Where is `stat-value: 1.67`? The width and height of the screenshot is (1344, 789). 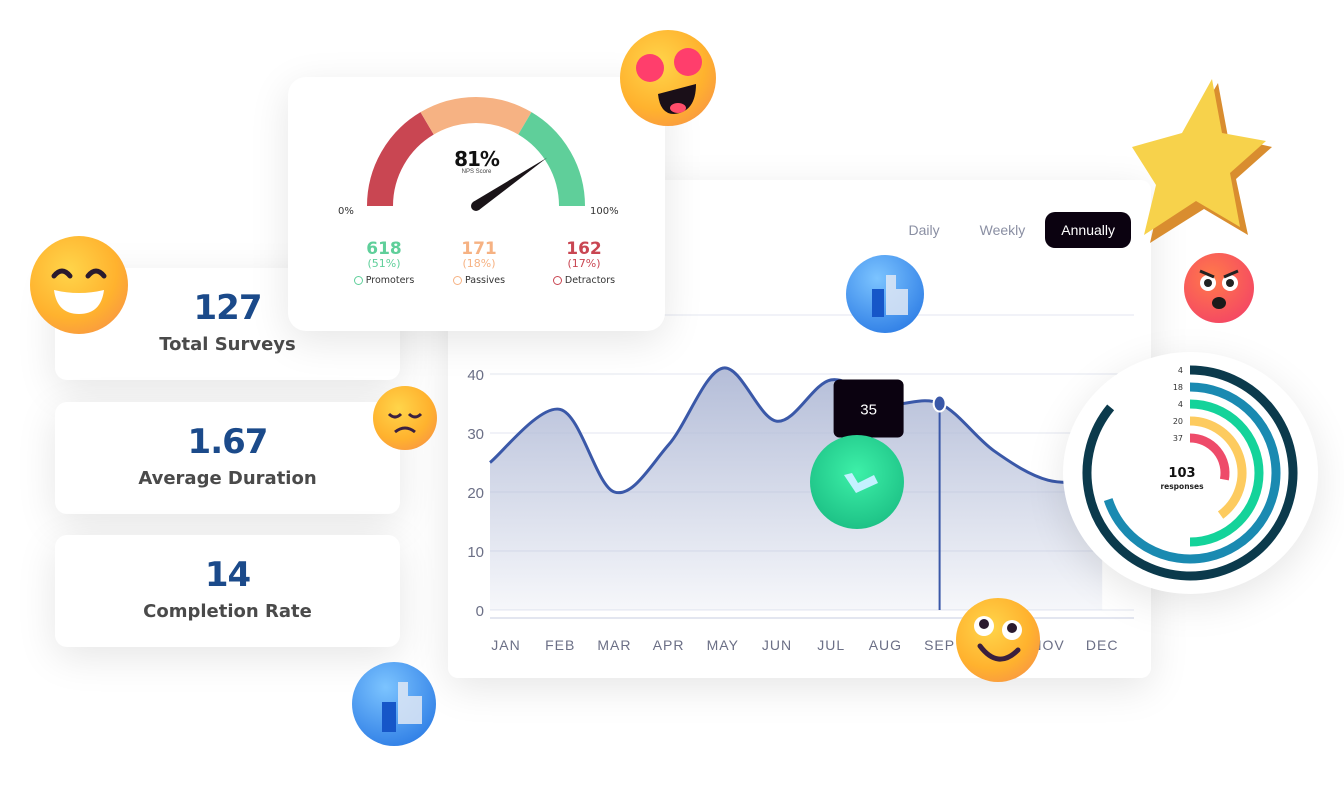
stat-value: 1.67 is located at coordinates (228, 442).